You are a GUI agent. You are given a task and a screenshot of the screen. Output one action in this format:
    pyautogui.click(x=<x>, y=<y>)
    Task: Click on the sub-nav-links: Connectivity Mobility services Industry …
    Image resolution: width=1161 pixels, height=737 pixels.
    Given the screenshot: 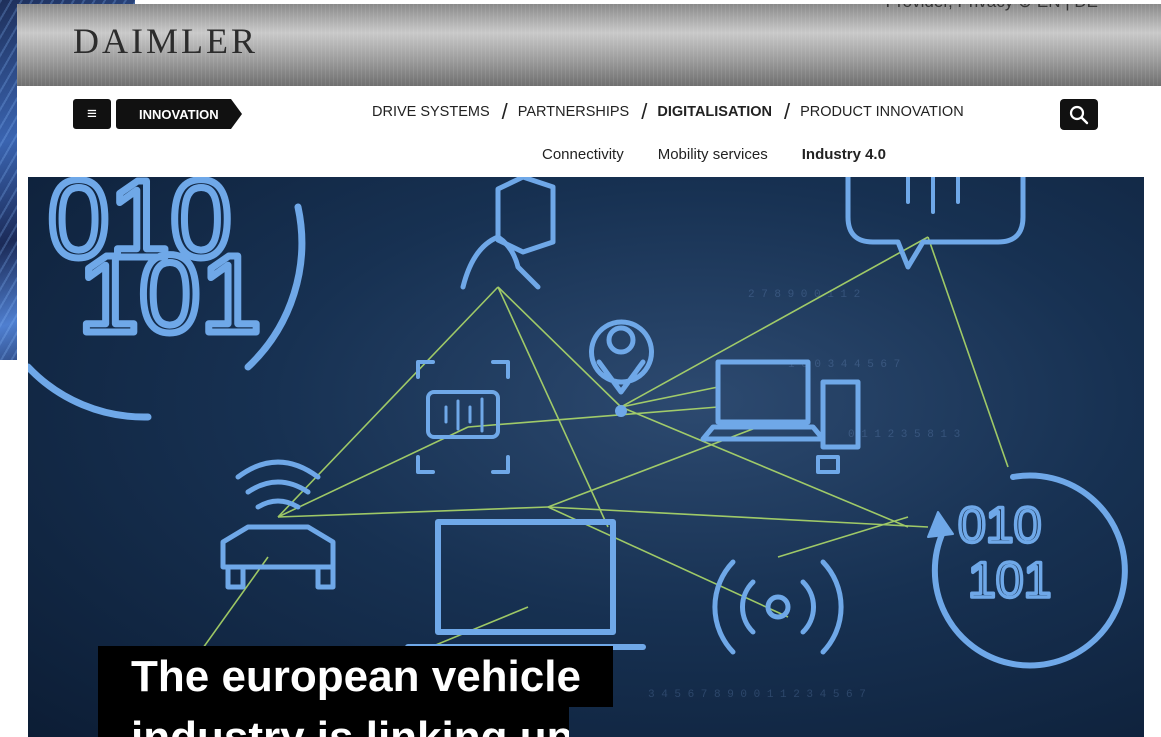 What is the action you would take?
    pyautogui.click(x=714, y=154)
    